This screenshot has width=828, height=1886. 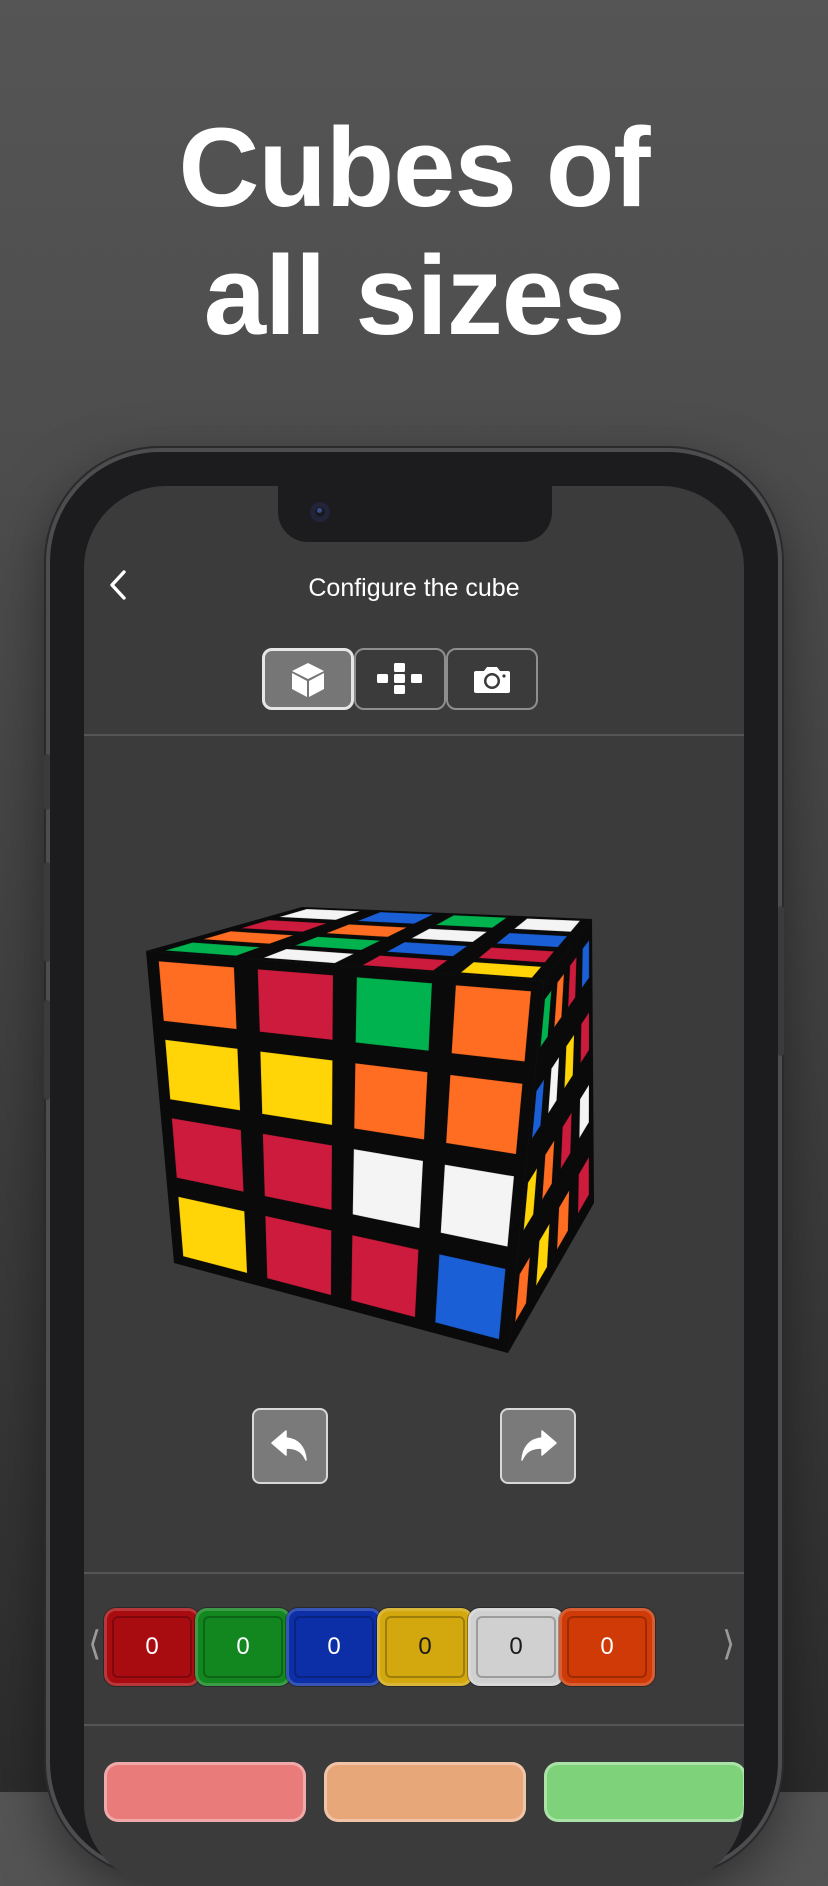 I want to click on front-camera, so click(x=320, y=512).